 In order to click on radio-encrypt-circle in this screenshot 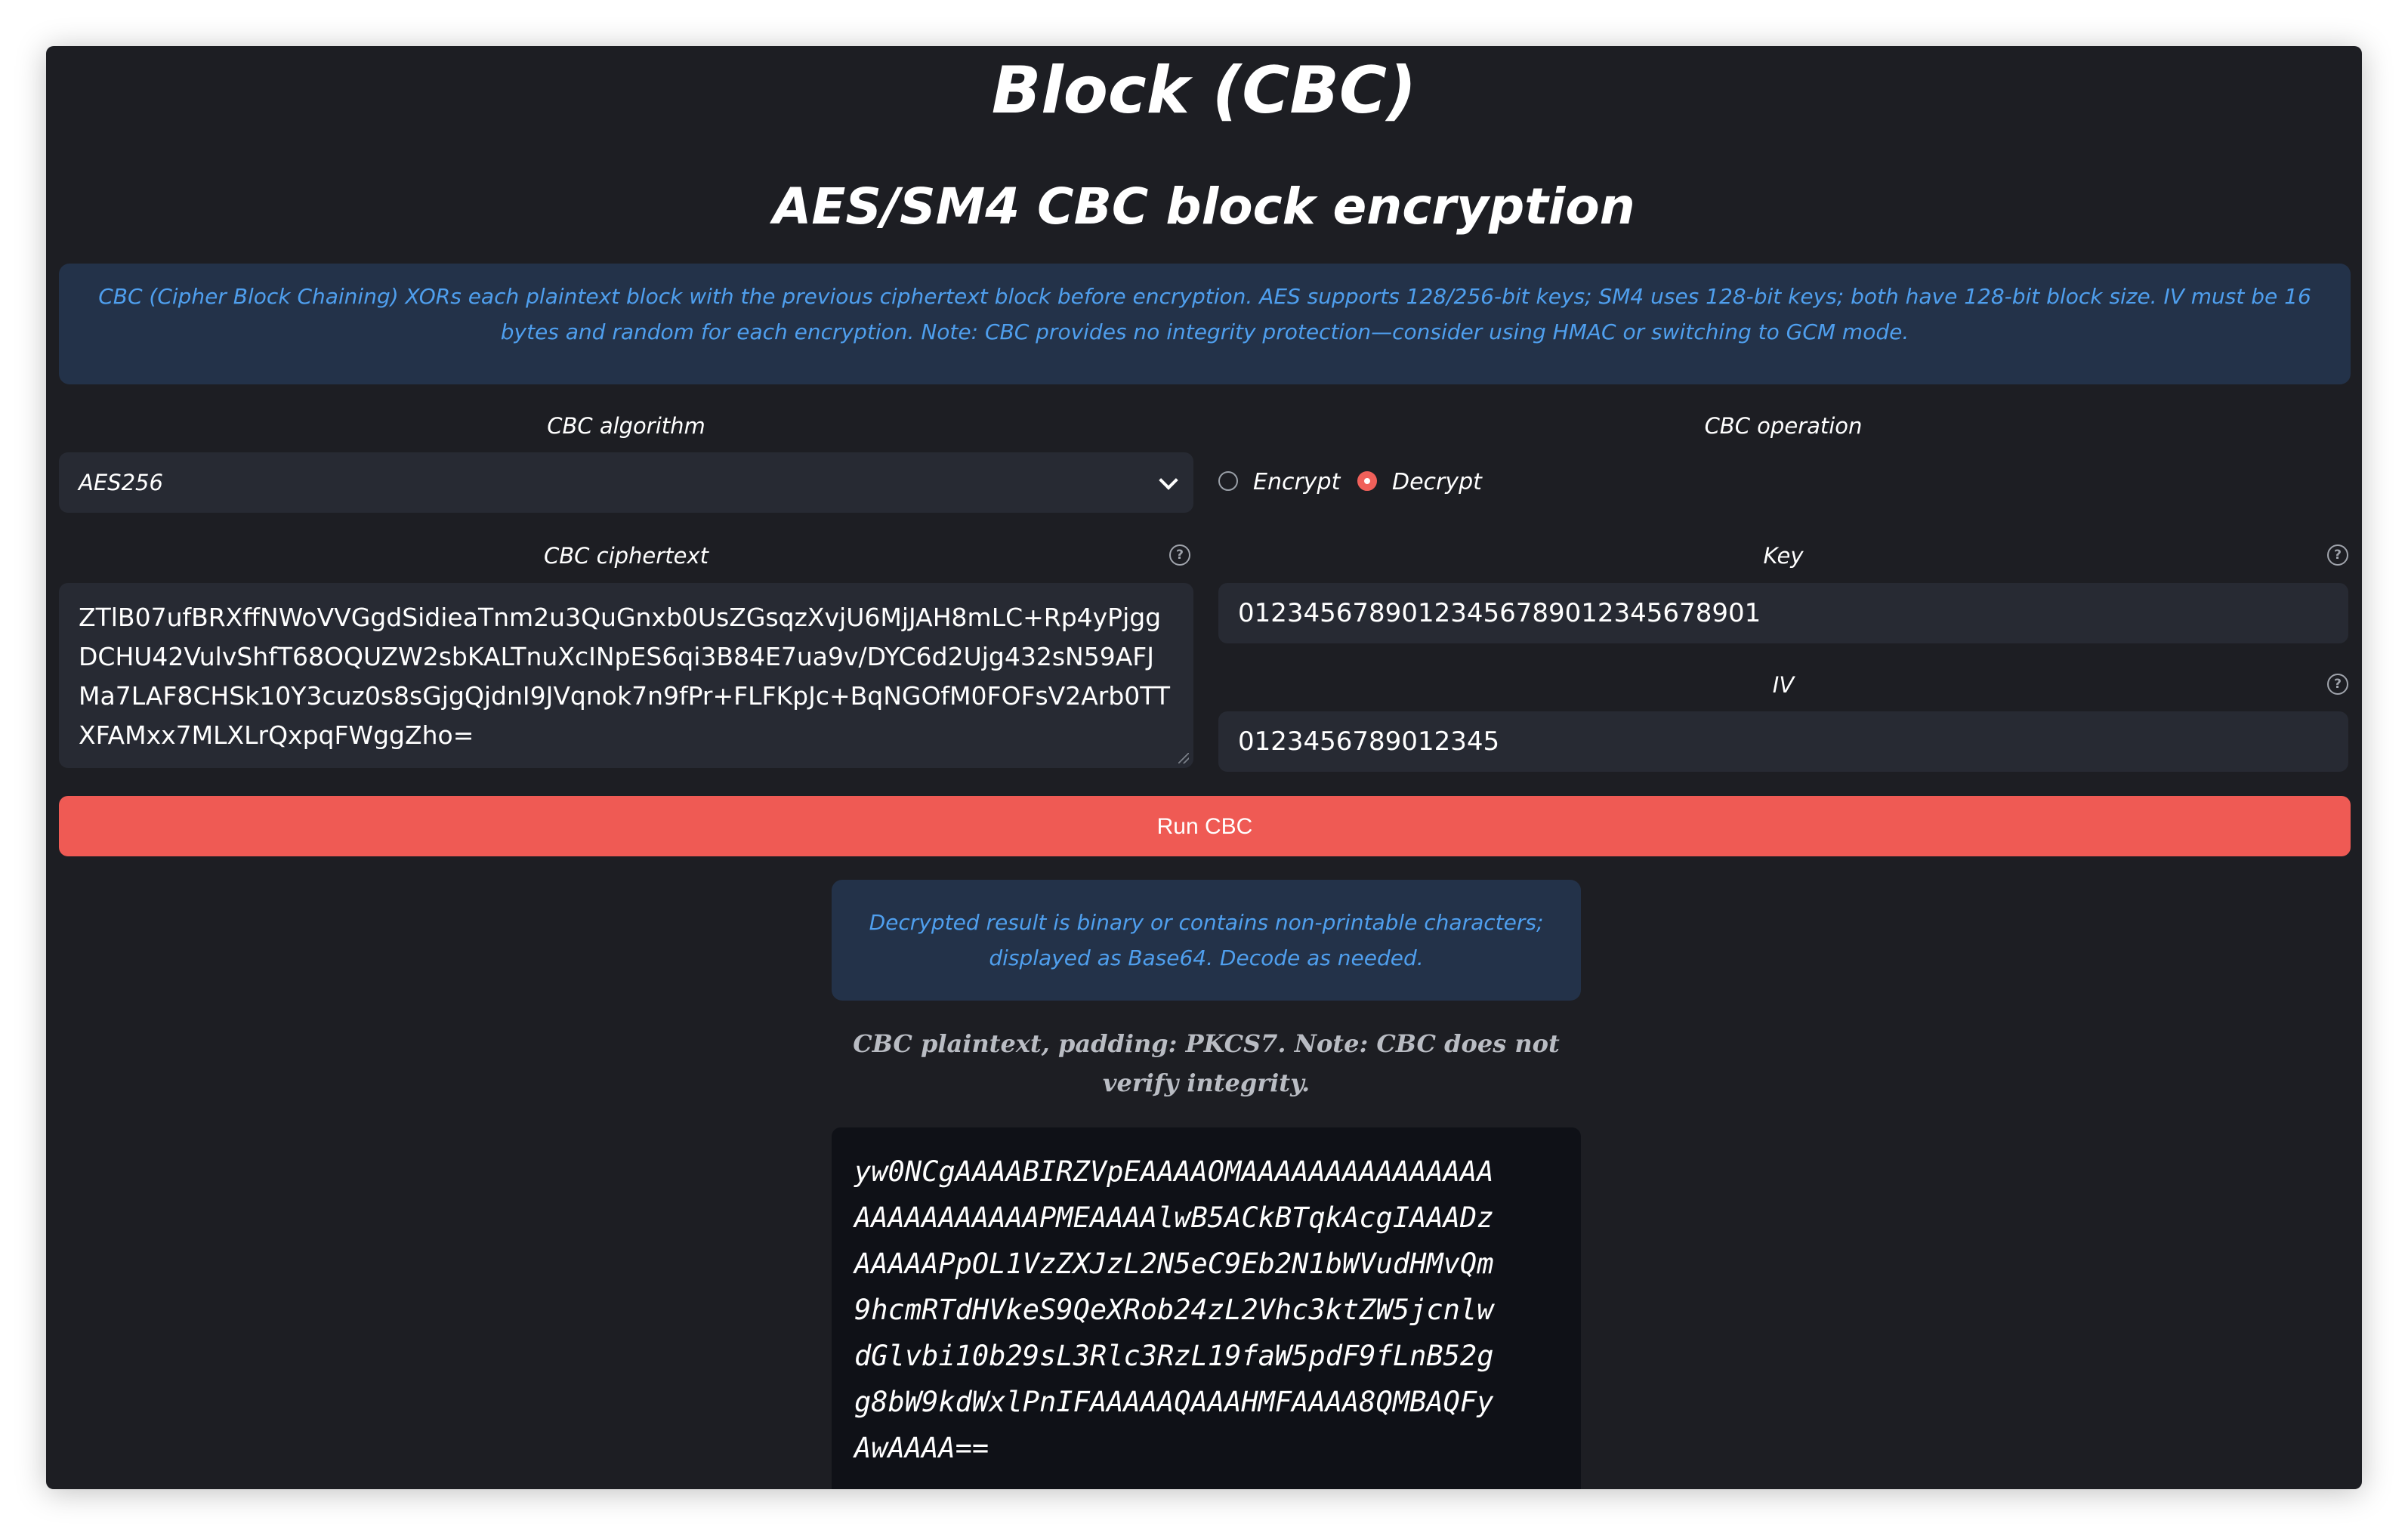, I will do `click(1228, 481)`.